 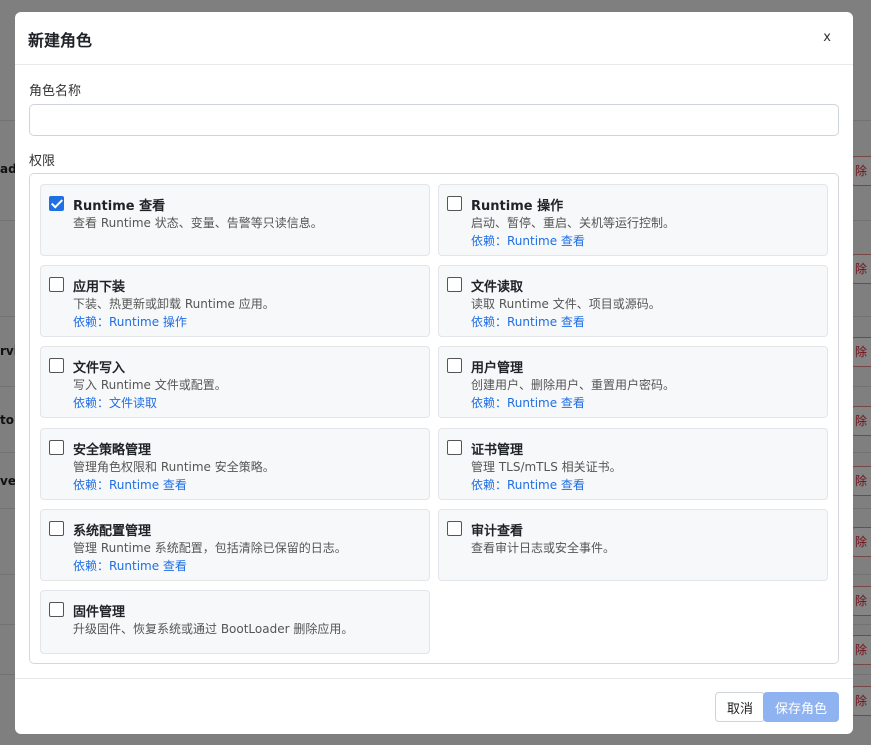 I want to click on permission-description: 创建用户、删除用户、重置用户密码。, so click(x=573, y=385).